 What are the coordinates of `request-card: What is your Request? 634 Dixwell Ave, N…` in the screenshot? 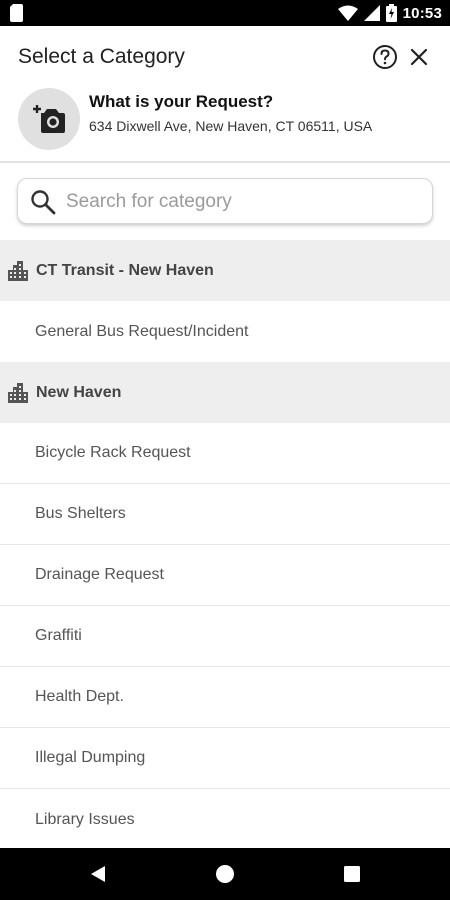 It's located at (225, 124).